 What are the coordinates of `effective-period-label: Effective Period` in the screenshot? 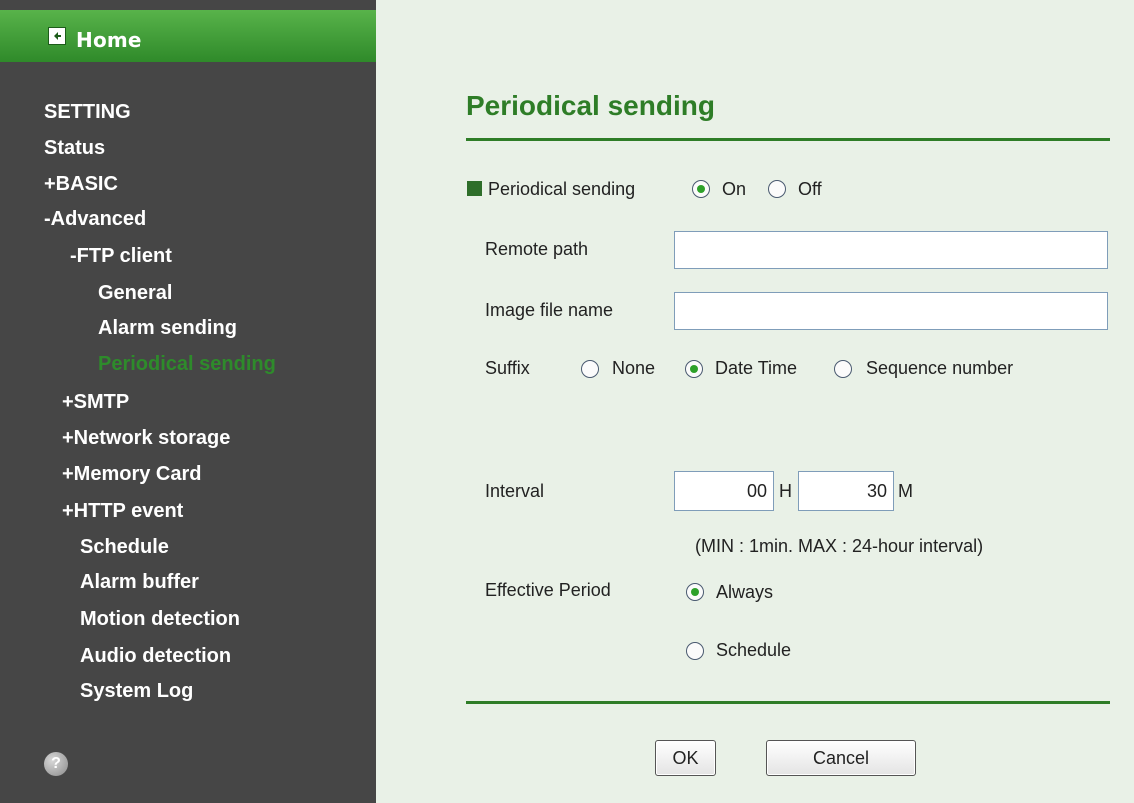 It's located at (548, 590).